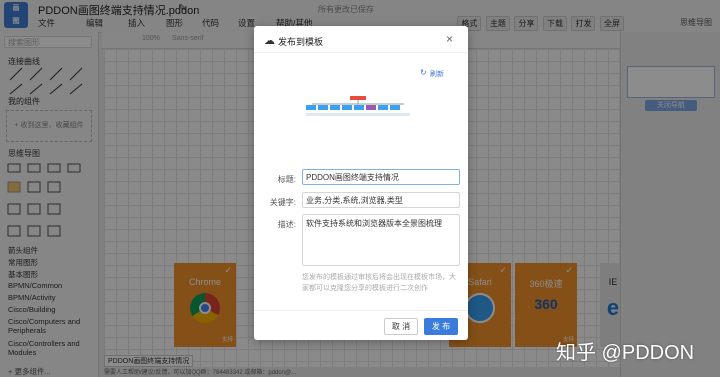 This screenshot has width=720, height=377. Describe the element at coordinates (269, 41) in the screenshot. I see `cloud-upload-icon: ☁` at that location.